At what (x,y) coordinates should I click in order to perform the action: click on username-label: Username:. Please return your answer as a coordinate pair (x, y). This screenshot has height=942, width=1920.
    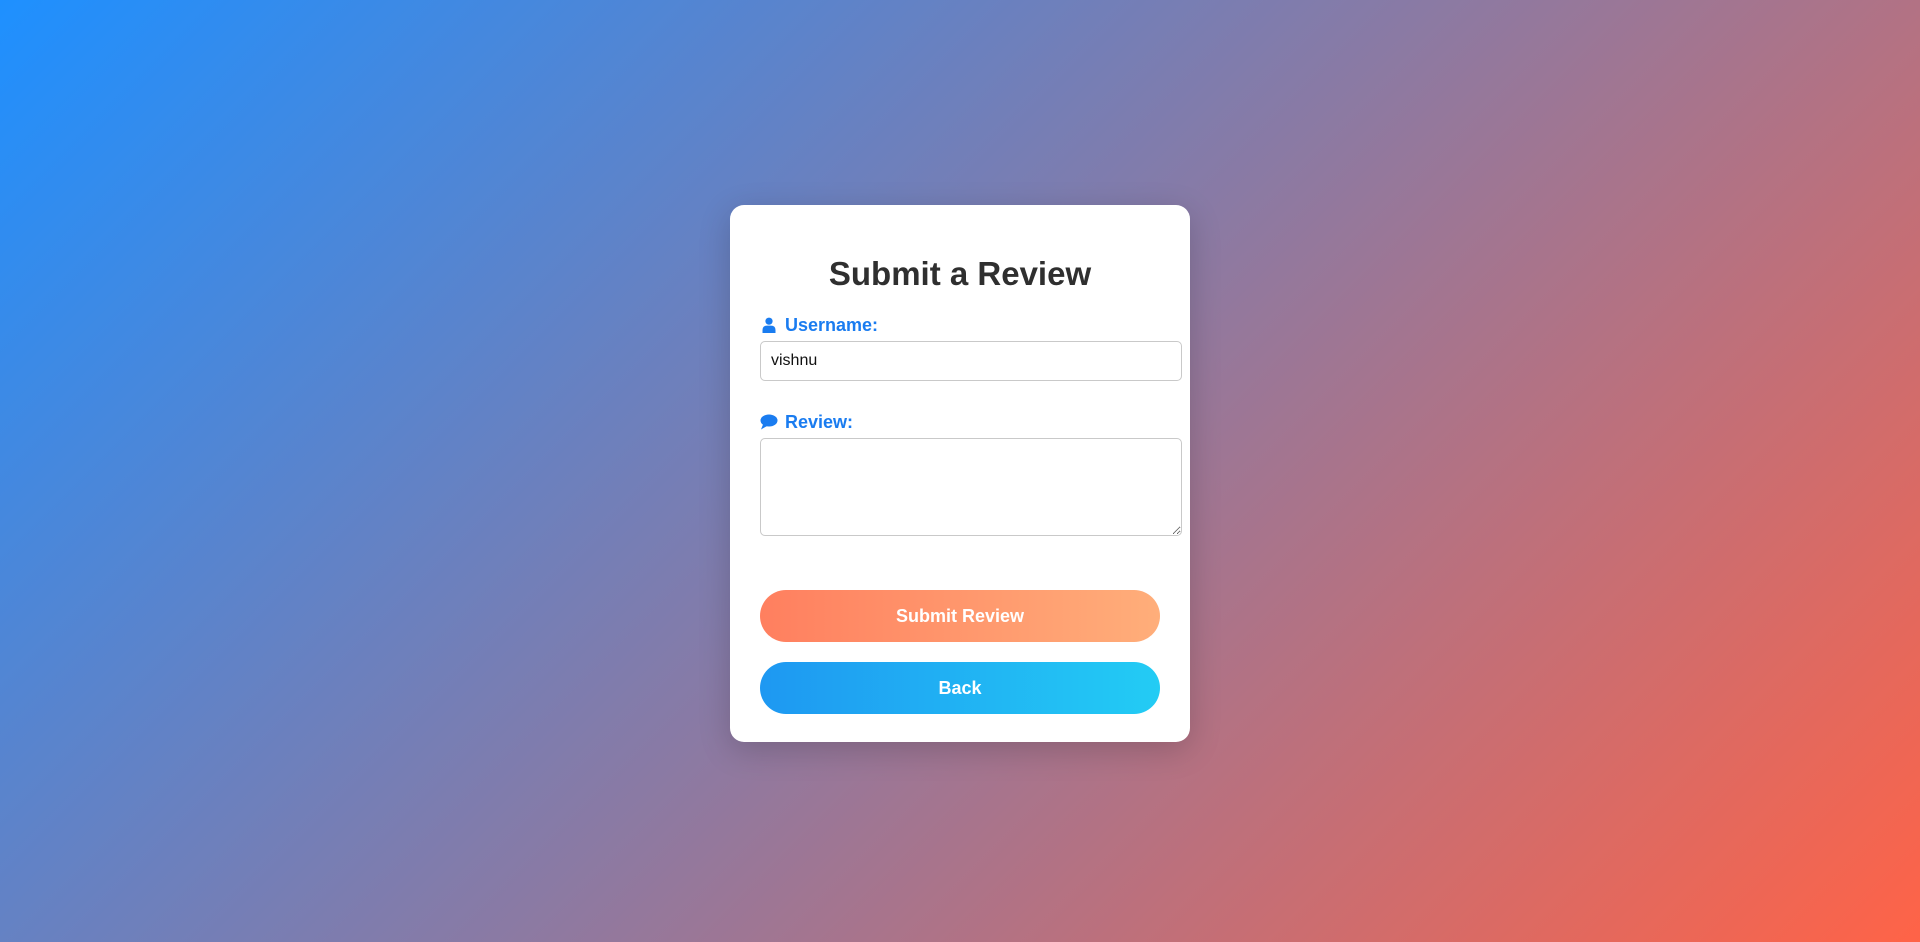
    Looking at the image, I should click on (832, 324).